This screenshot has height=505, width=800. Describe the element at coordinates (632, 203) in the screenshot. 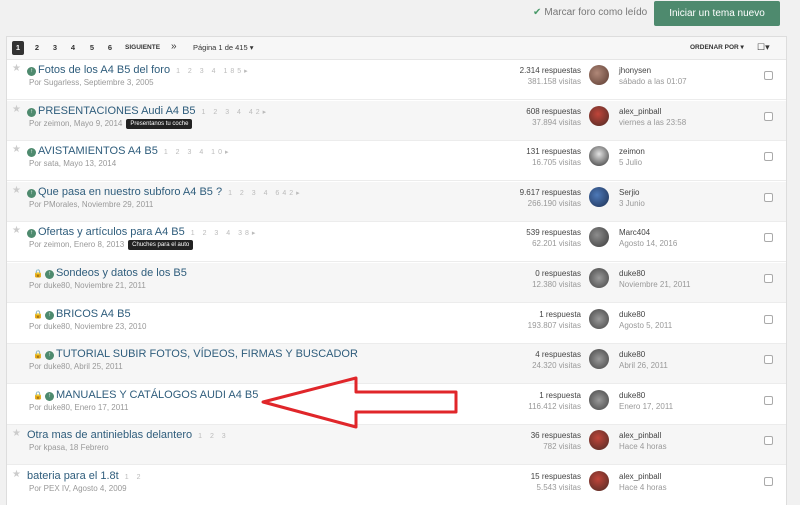

I see `last-post-date: 3 Junio` at that location.